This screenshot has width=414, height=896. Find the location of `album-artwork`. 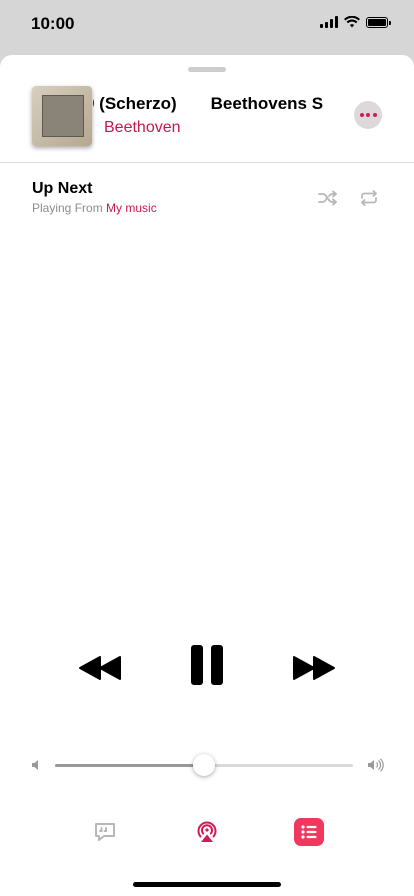

album-artwork is located at coordinates (62, 116).